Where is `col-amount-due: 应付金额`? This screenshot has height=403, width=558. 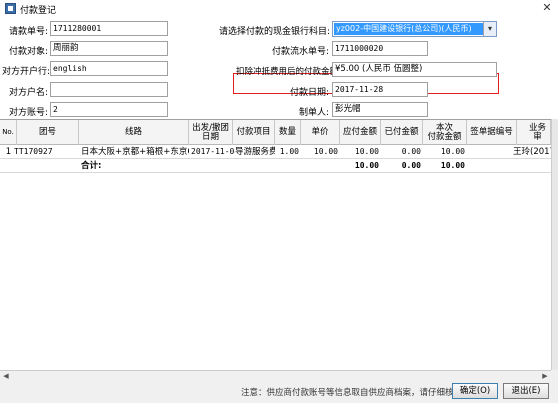 col-amount-due: 应付金额 is located at coordinates (360, 132).